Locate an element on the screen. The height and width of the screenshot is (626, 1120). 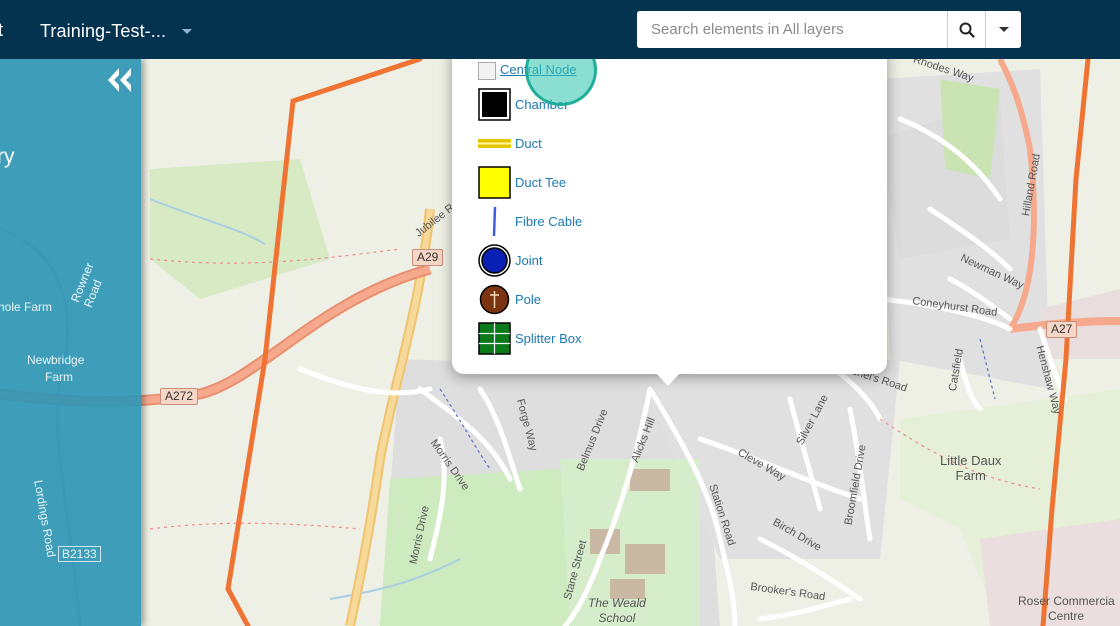
panel-map-label: Rowner Road is located at coordinates (86, 285).